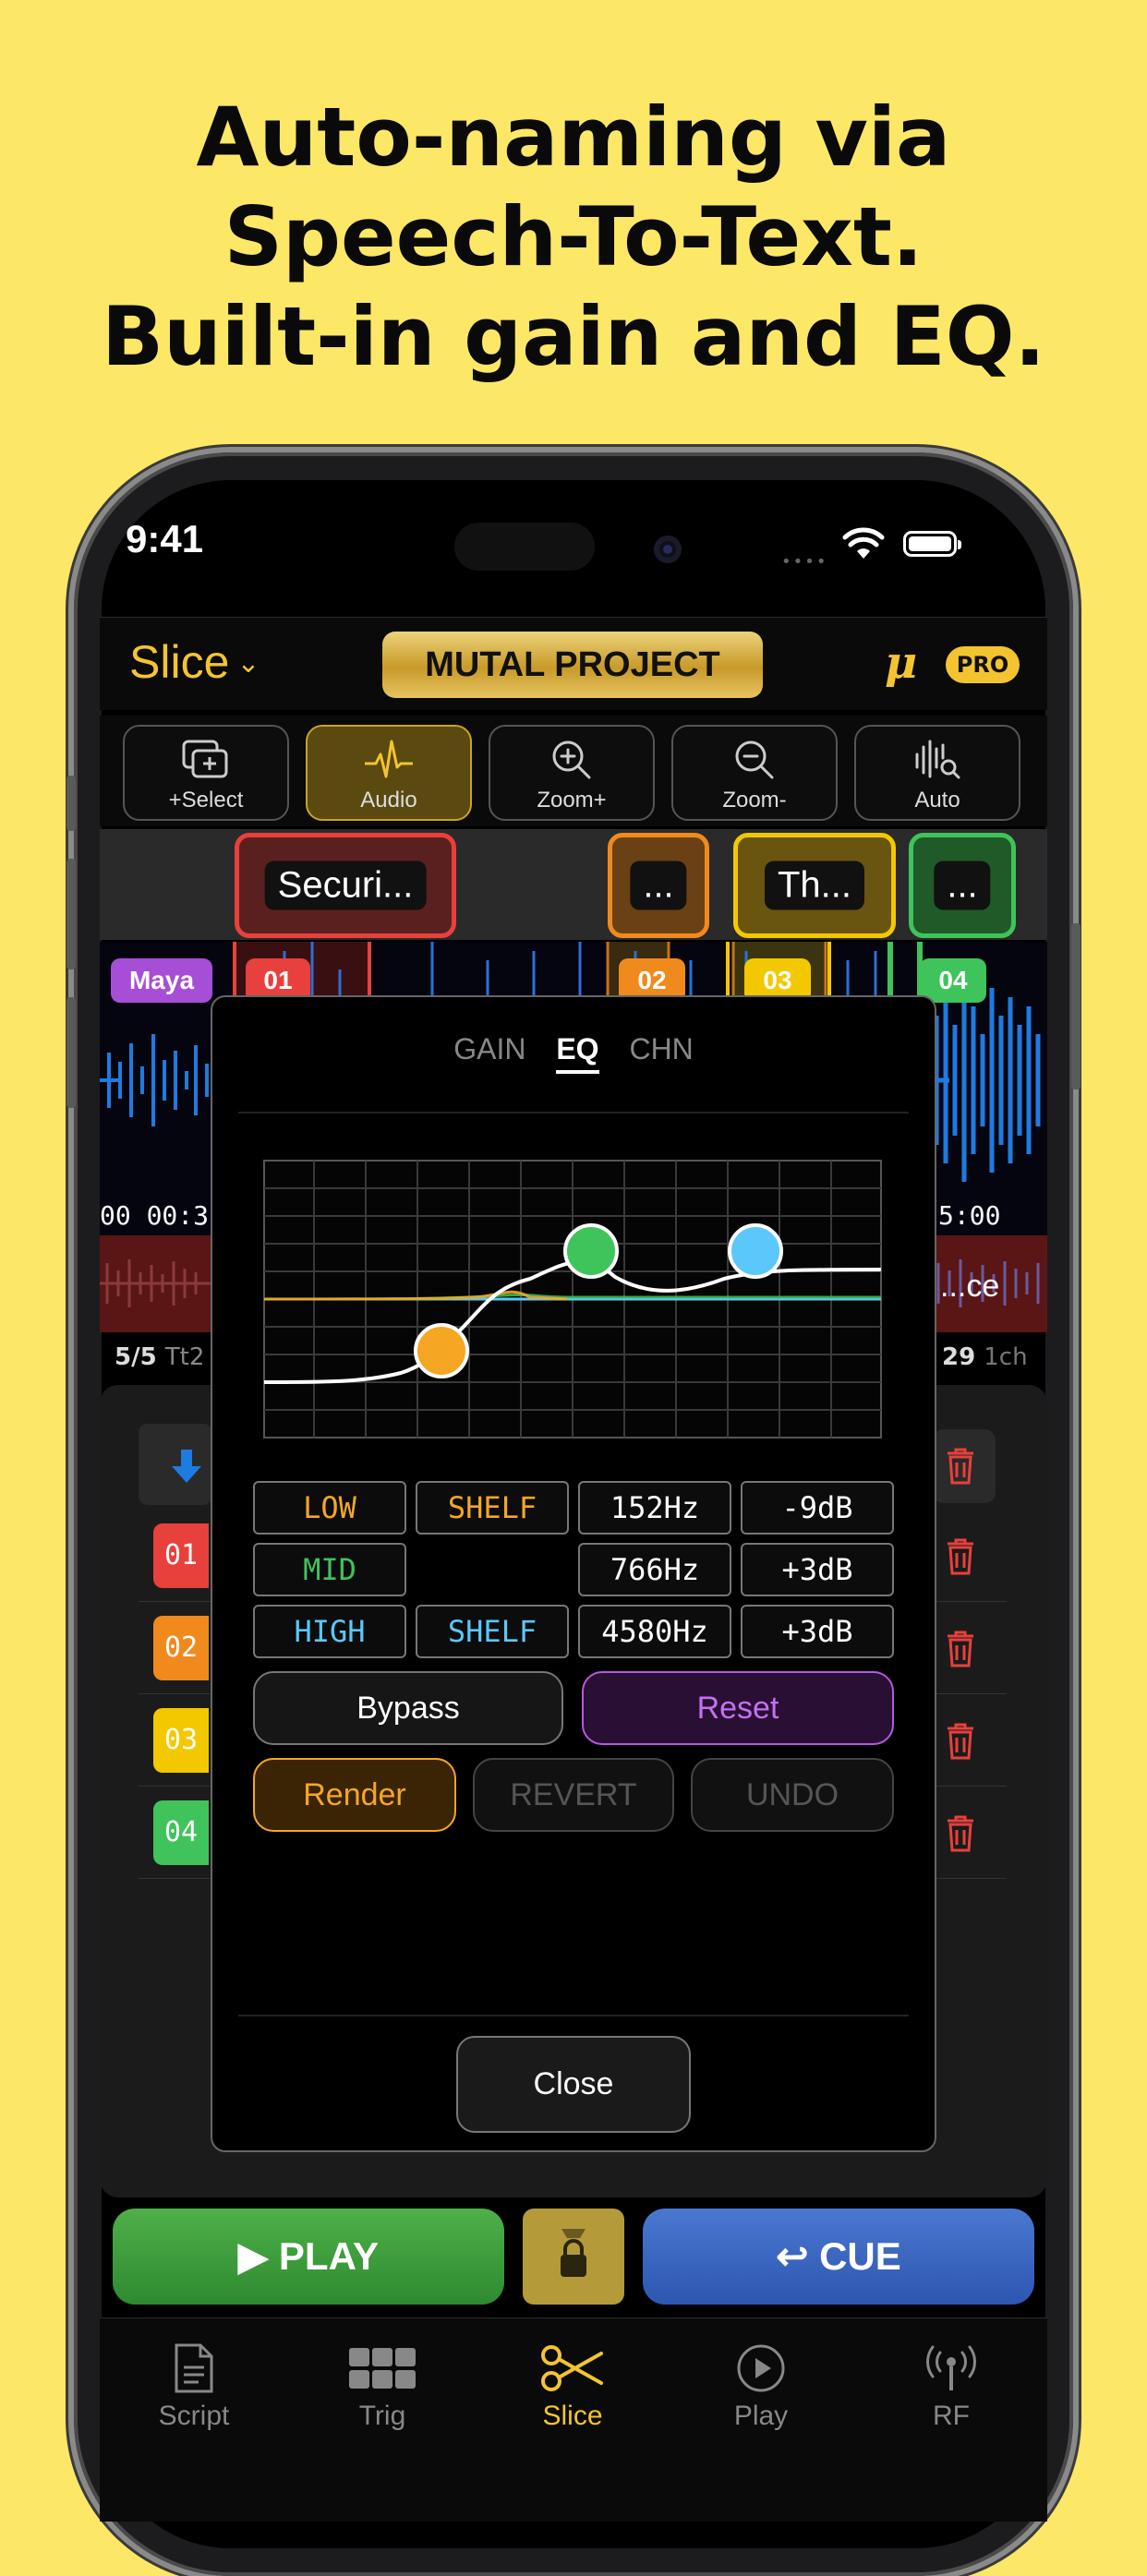  What do you see at coordinates (71, 803) in the screenshot?
I see `phone-side-button` at bounding box center [71, 803].